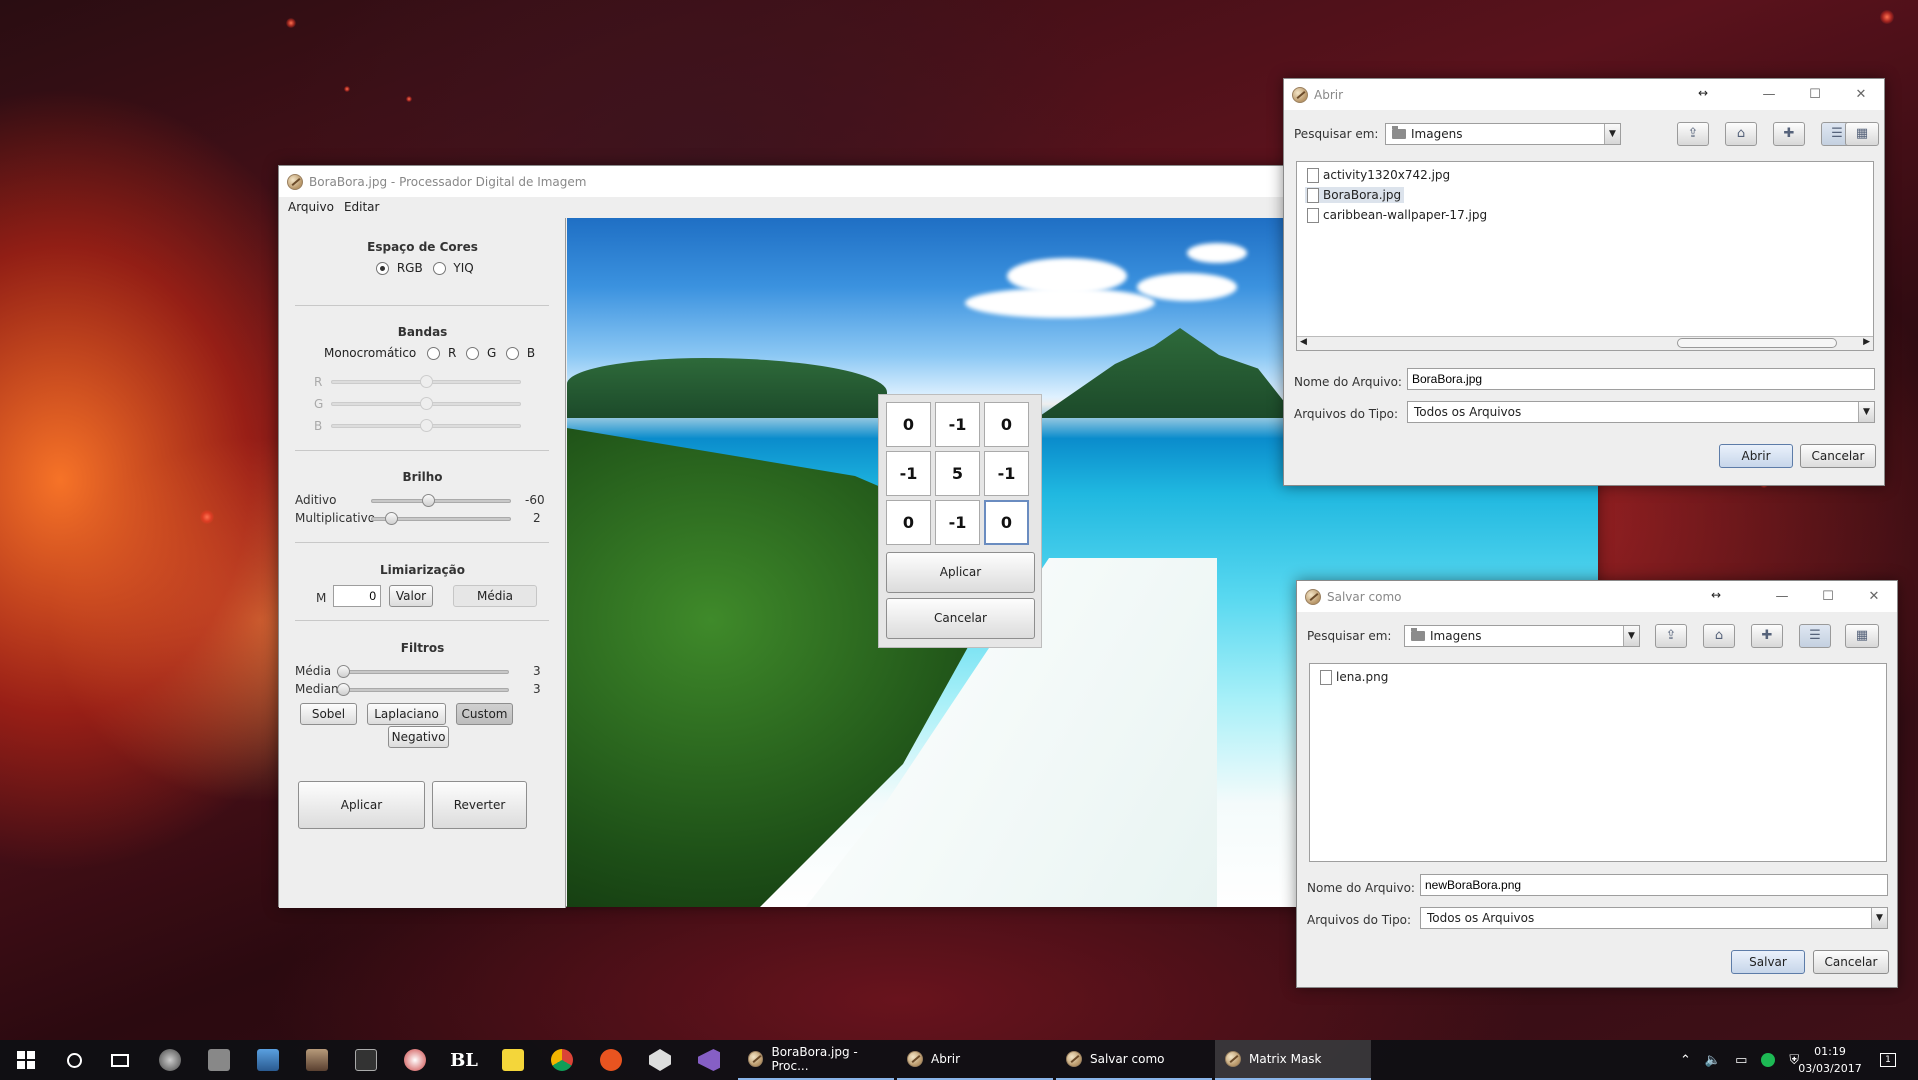  What do you see at coordinates (1654, 885) in the screenshot?
I see `save-filename-input` at bounding box center [1654, 885].